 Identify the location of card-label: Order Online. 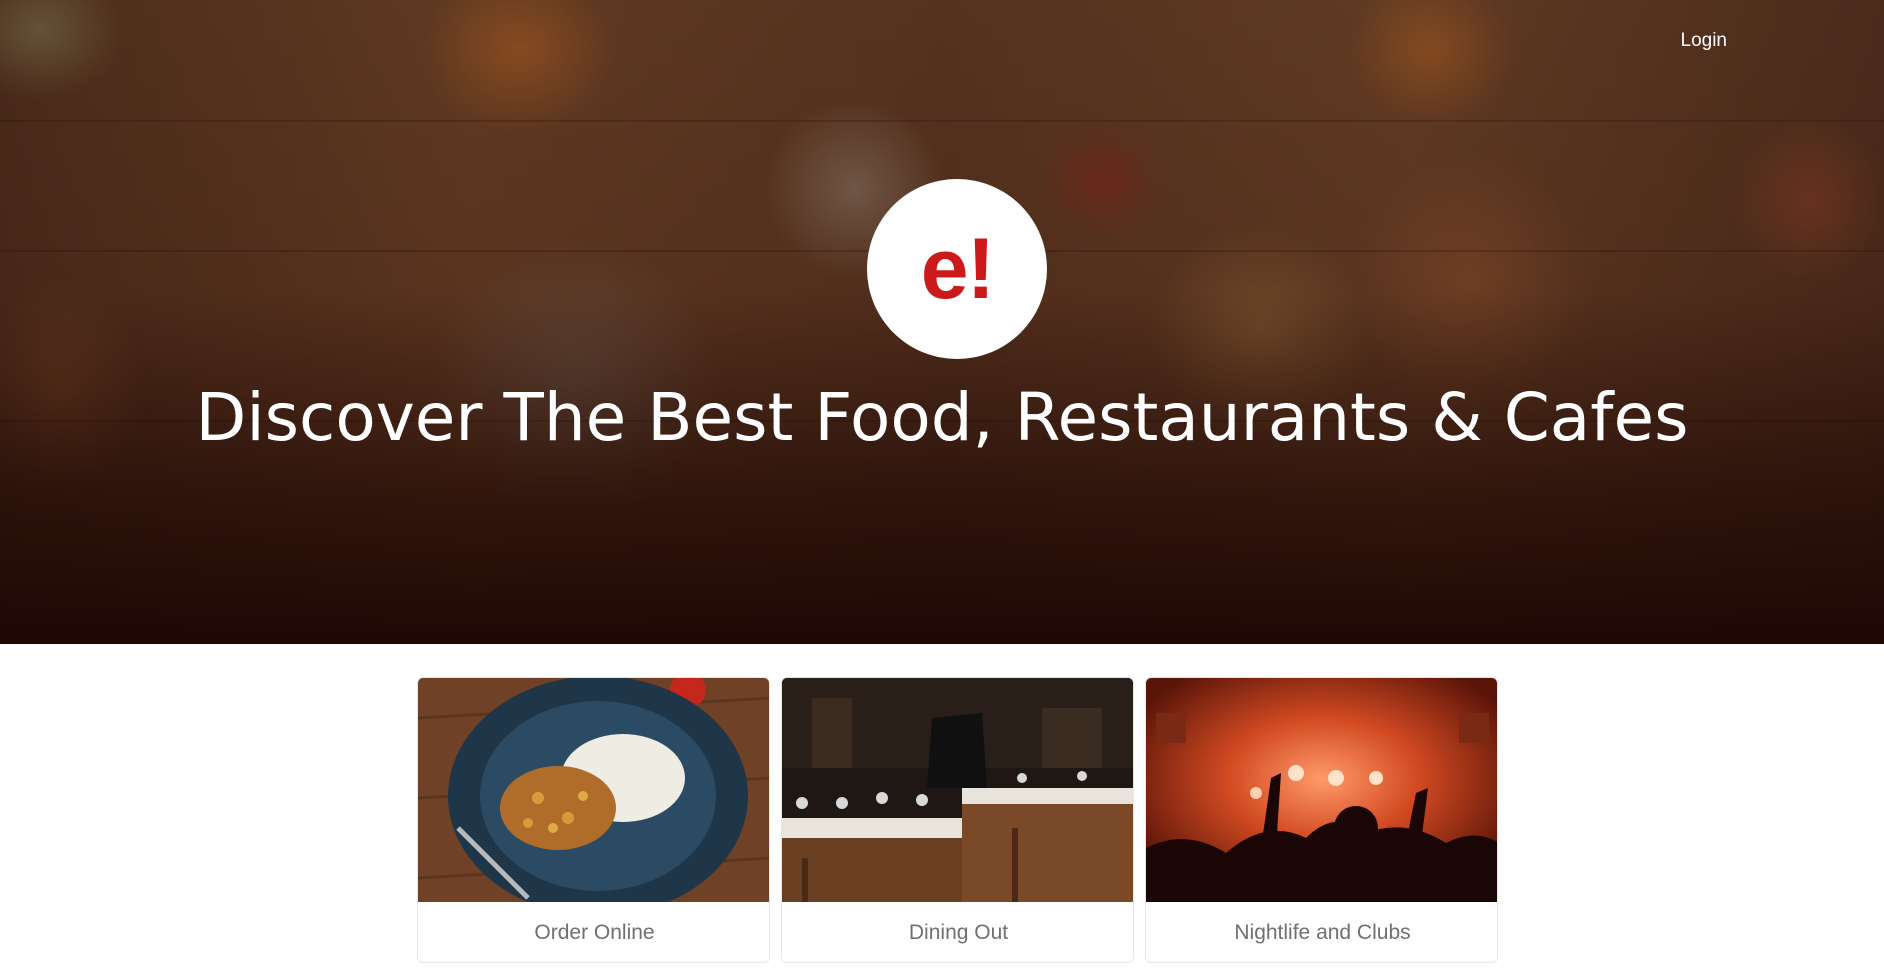
(594, 932).